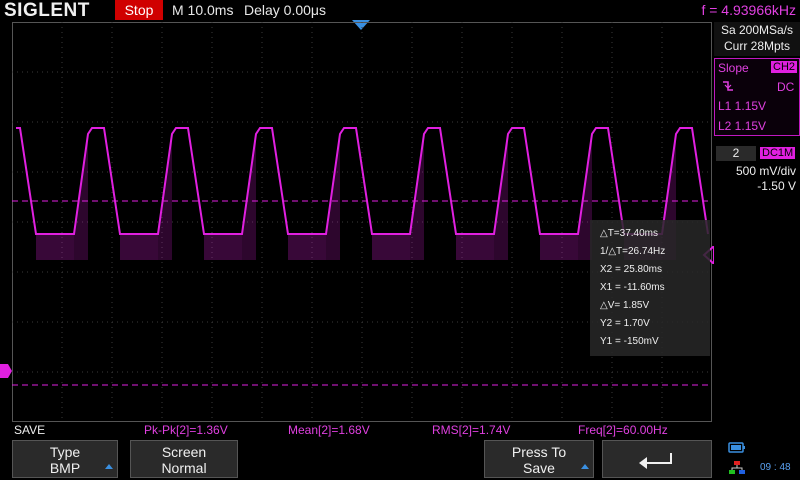  Describe the element at coordinates (631, 269) in the screenshot. I see `cursor-x2: X2 = 25.80ms` at that location.